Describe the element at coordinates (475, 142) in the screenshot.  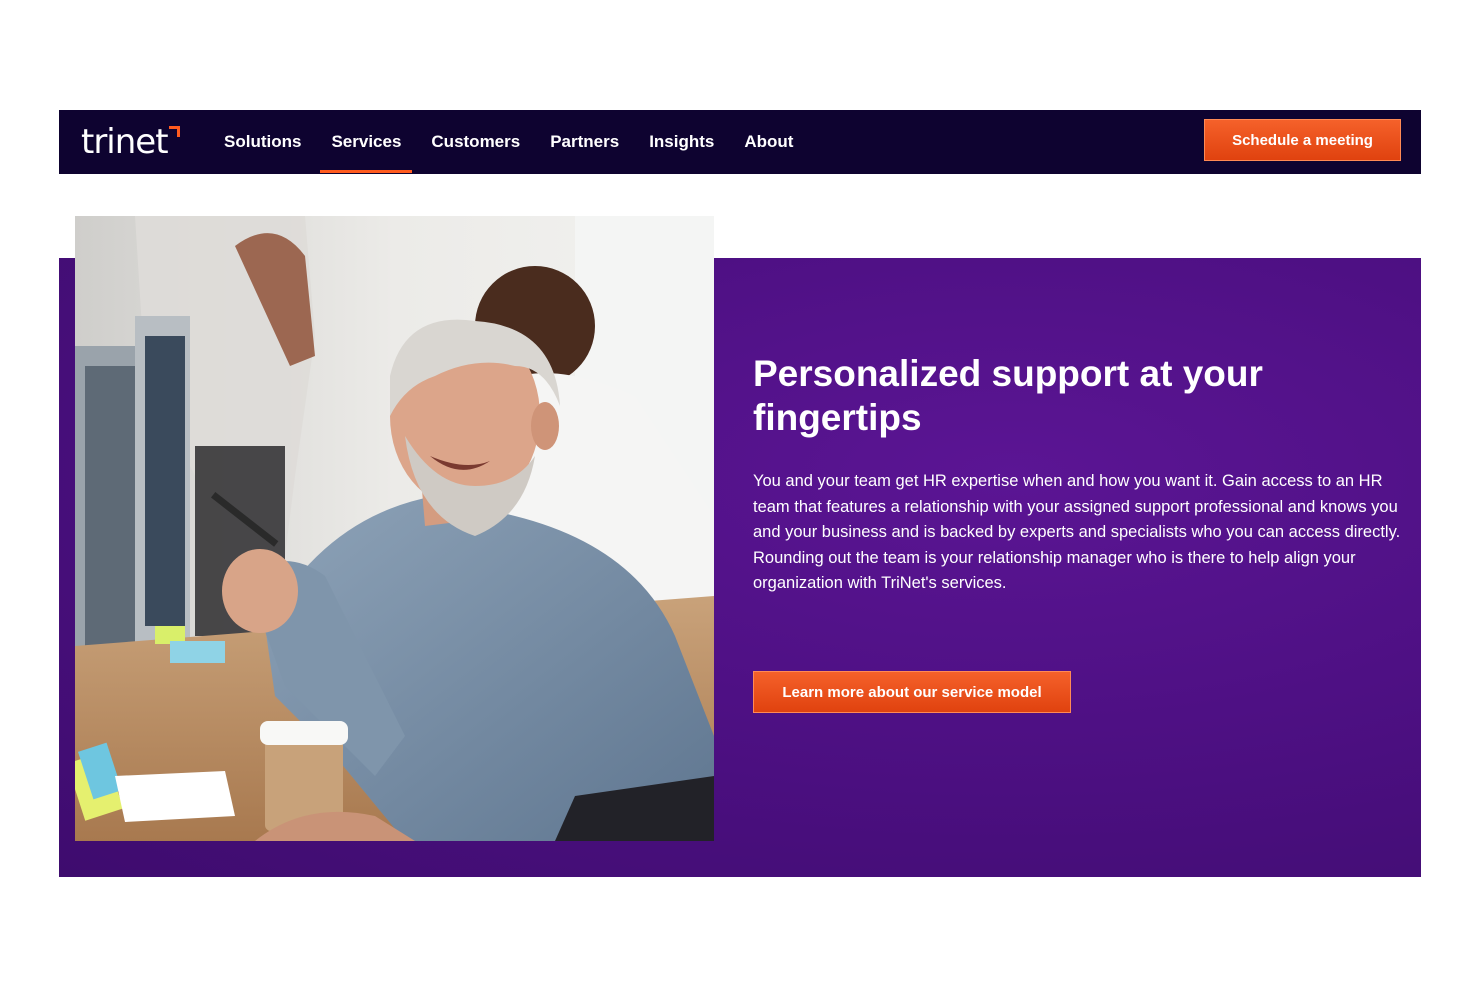
I see `nav-item-customers: Customers` at that location.